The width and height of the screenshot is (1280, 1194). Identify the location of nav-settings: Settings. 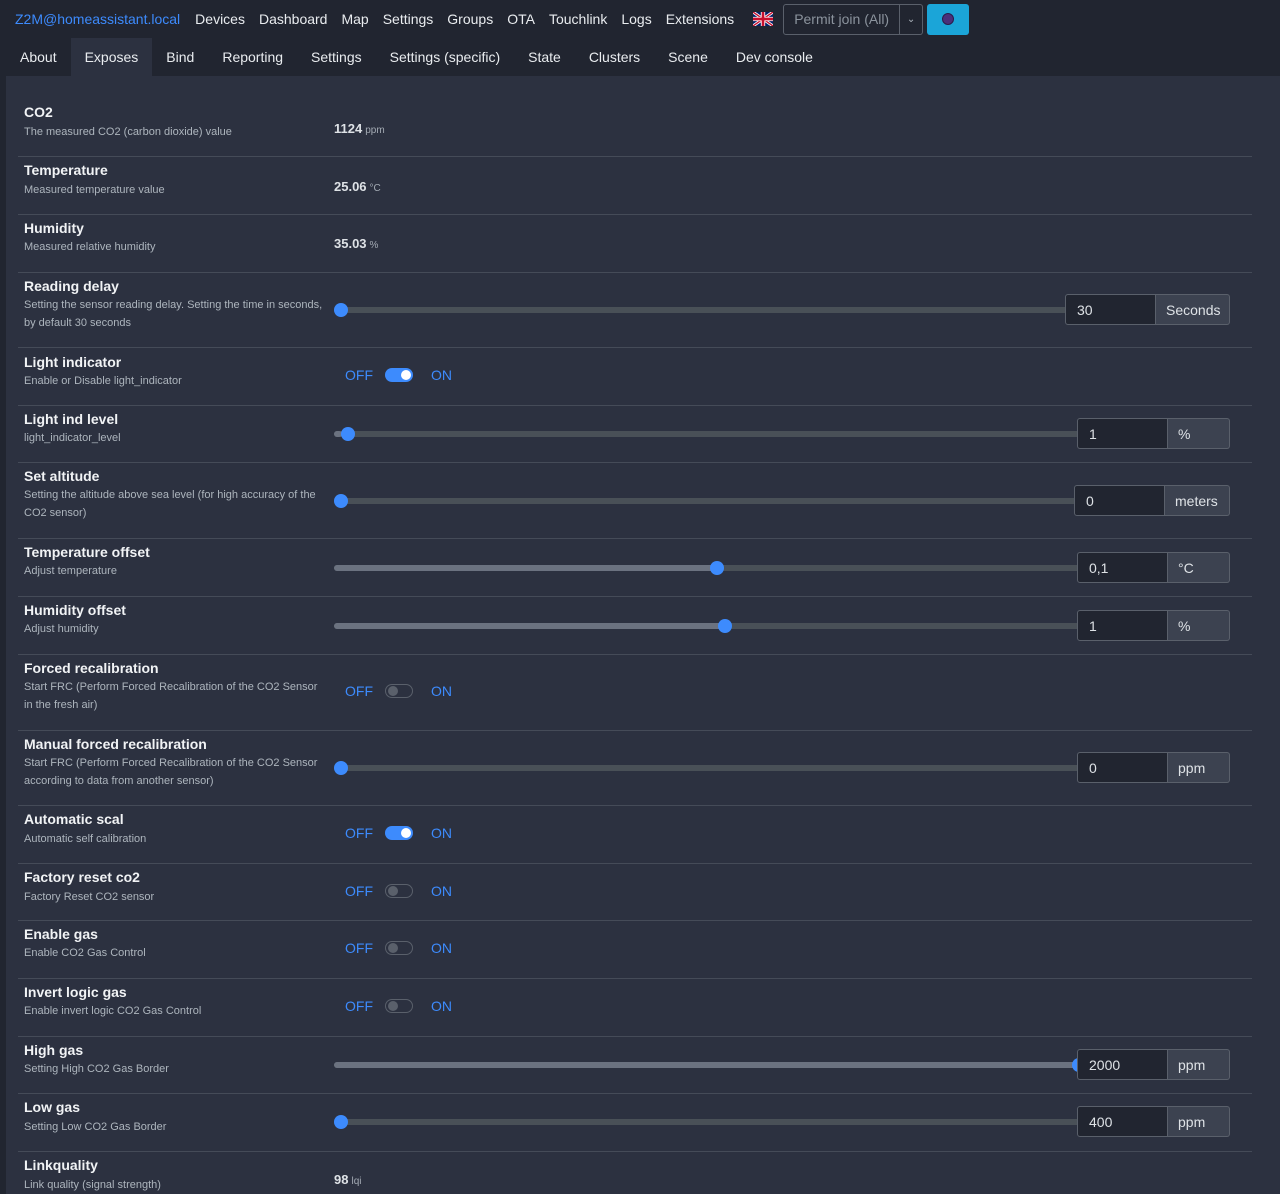
(408, 19).